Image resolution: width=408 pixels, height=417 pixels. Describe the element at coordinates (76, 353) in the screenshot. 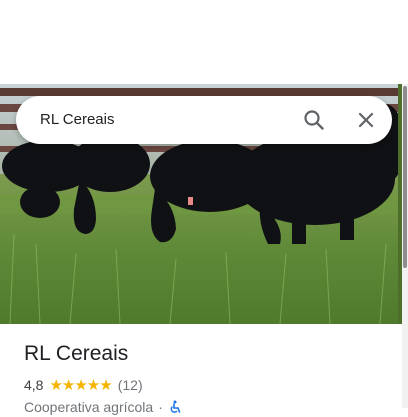

I see `place-title: RL Cereais` at that location.